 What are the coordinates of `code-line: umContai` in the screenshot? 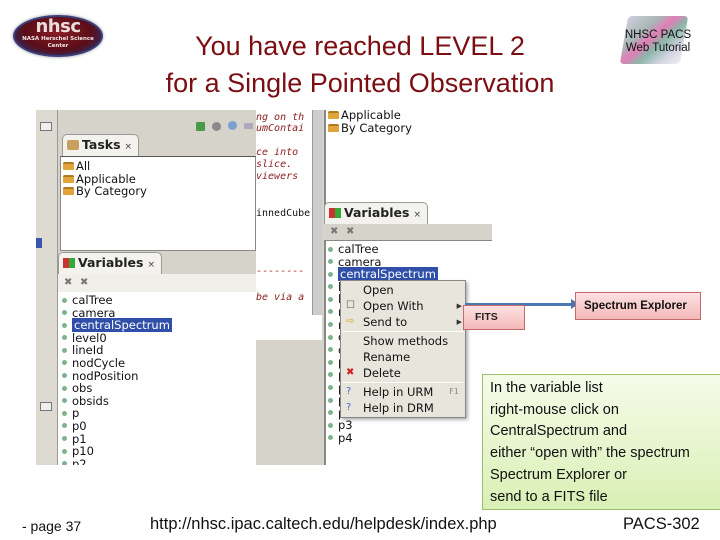 It's located at (280, 128).